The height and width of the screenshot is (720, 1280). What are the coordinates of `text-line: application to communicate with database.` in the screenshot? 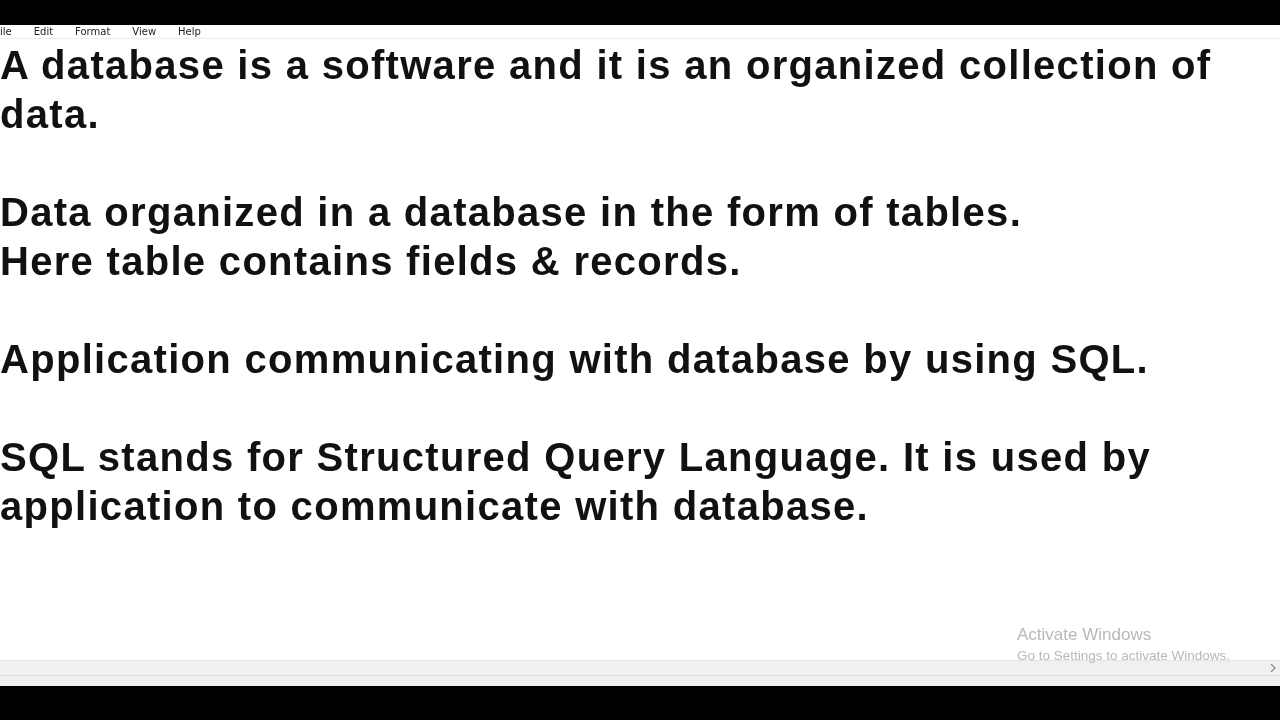 It's located at (435, 506).